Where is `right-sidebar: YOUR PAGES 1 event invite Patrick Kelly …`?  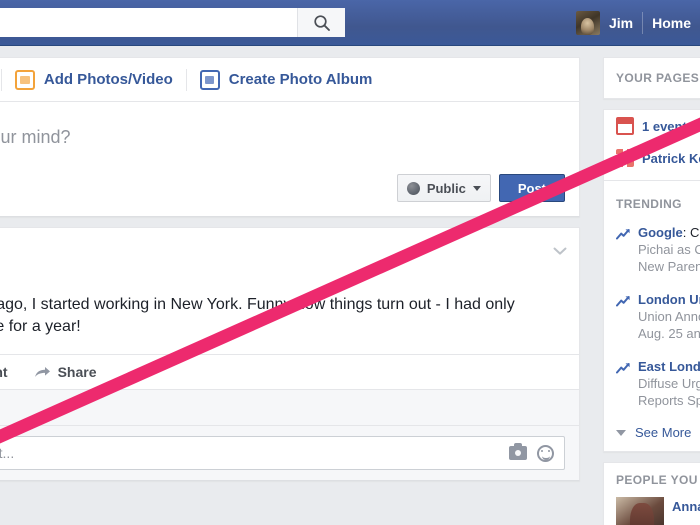
right-sidebar: YOUR PAGES 1 event invite Patrick Kelly … is located at coordinates (651, 291).